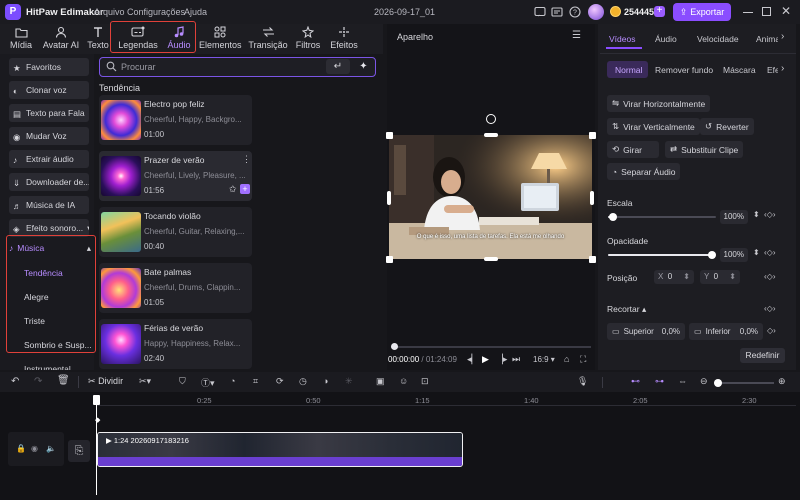 The image size is (800, 500). What do you see at coordinates (232, 381) in the screenshot?
I see `speed-icon: ◔` at bounding box center [232, 381].